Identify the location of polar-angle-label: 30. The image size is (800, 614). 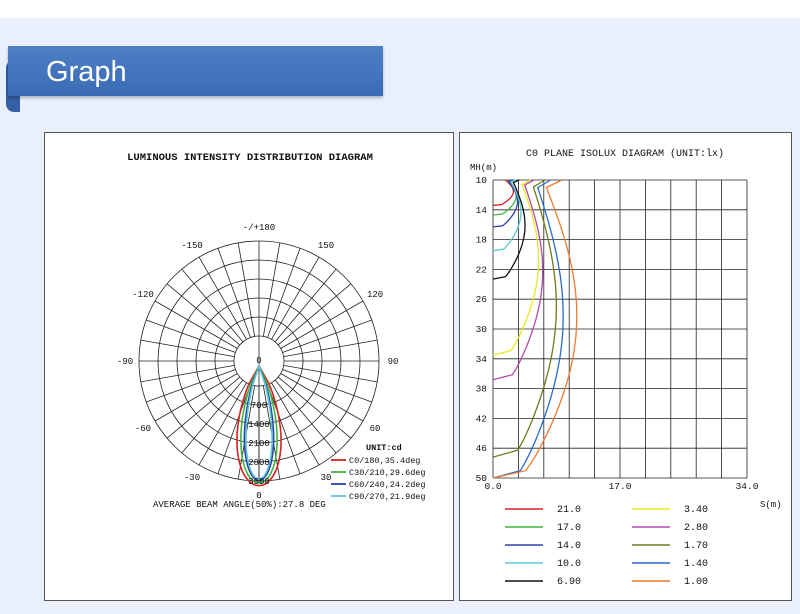
(326, 478).